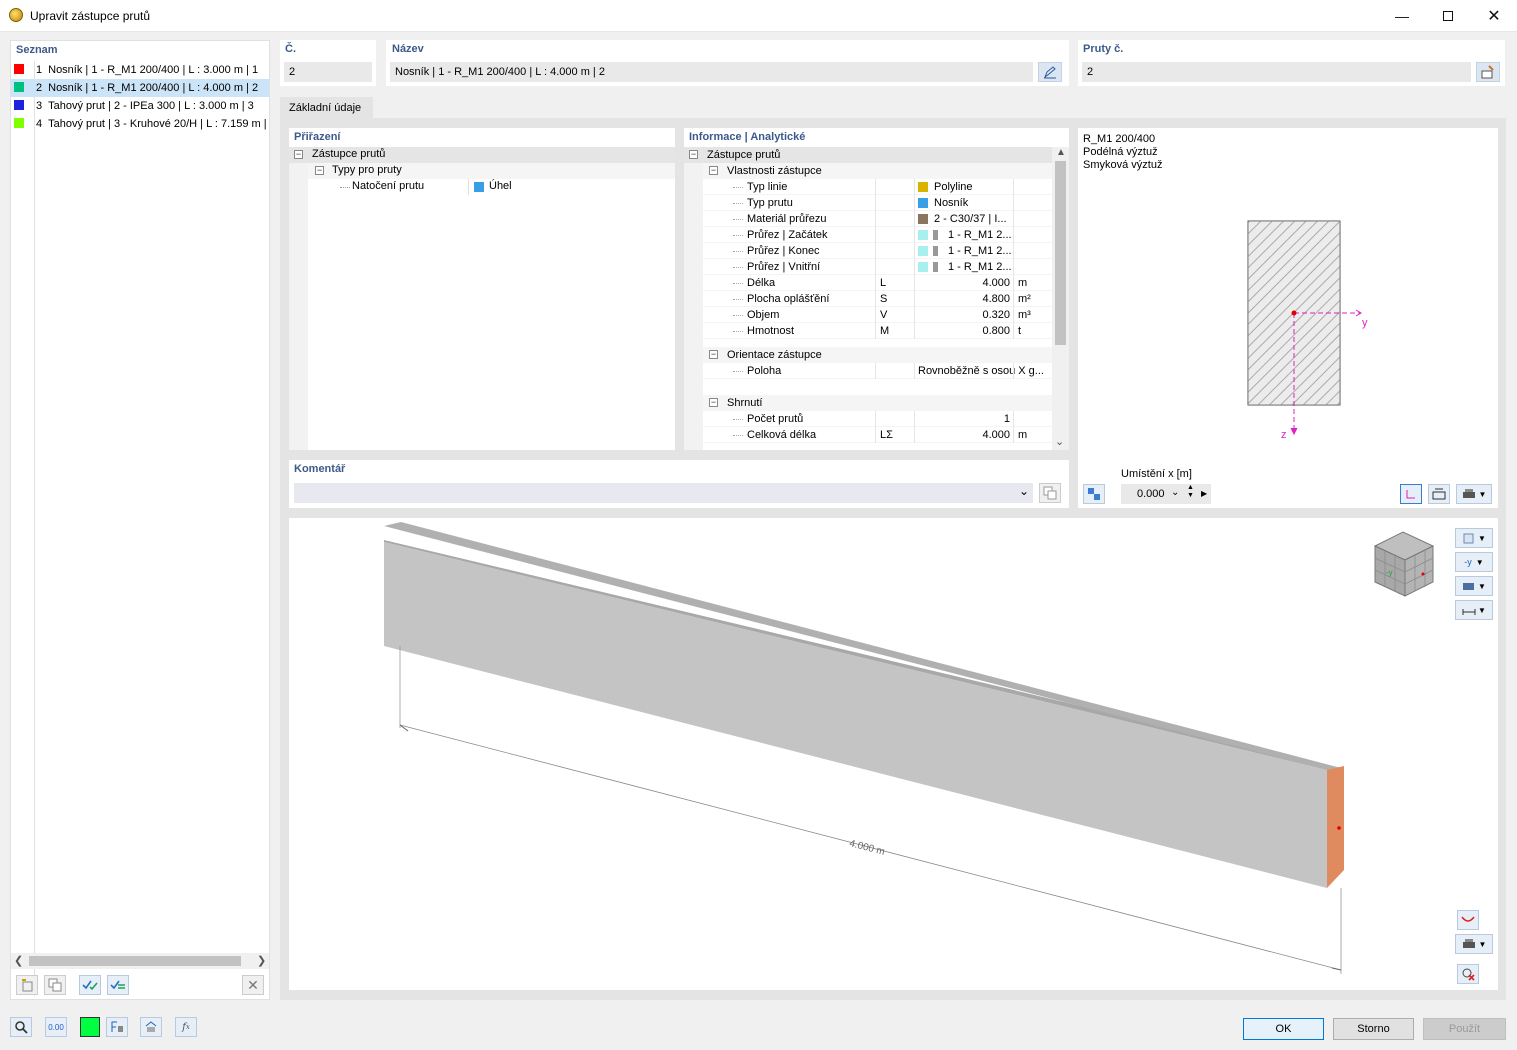 This screenshot has width=1517, height=1050. I want to click on property-label: Průřez | Začátek, so click(787, 235).